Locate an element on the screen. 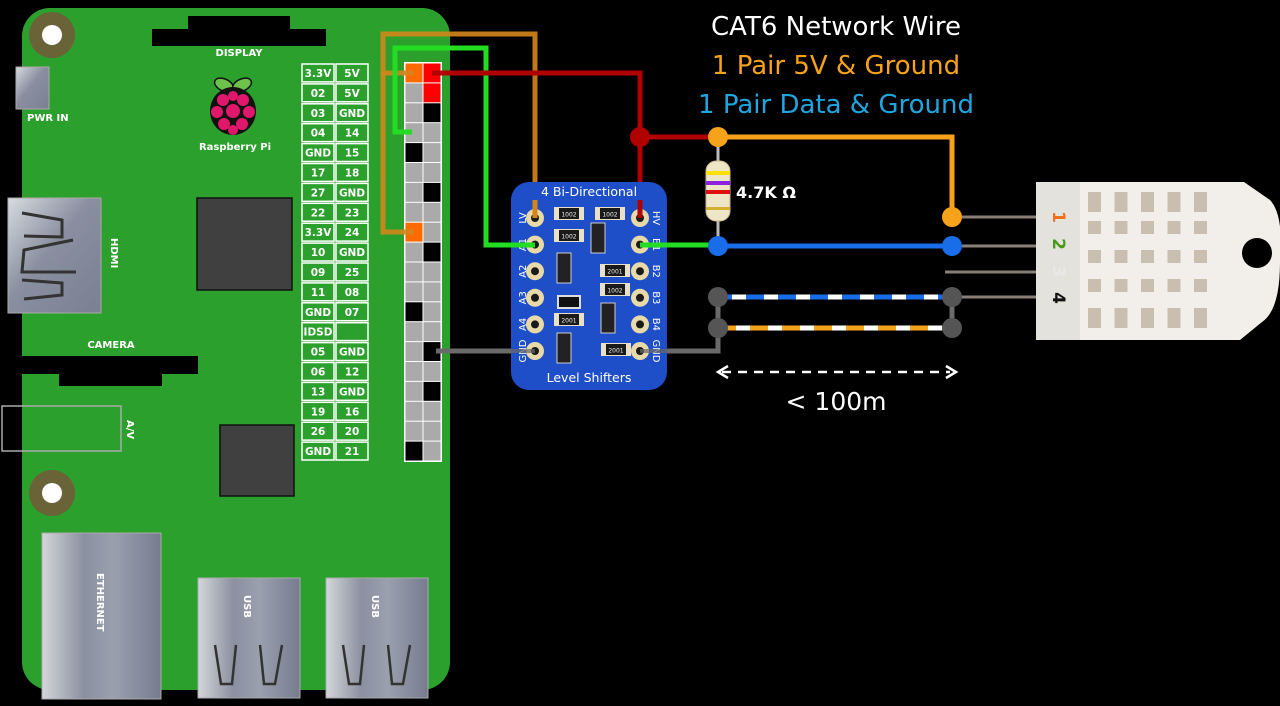 This screenshot has height=706, width=1280. ethernet-port: ETHERNET is located at coordinates (101, 616).